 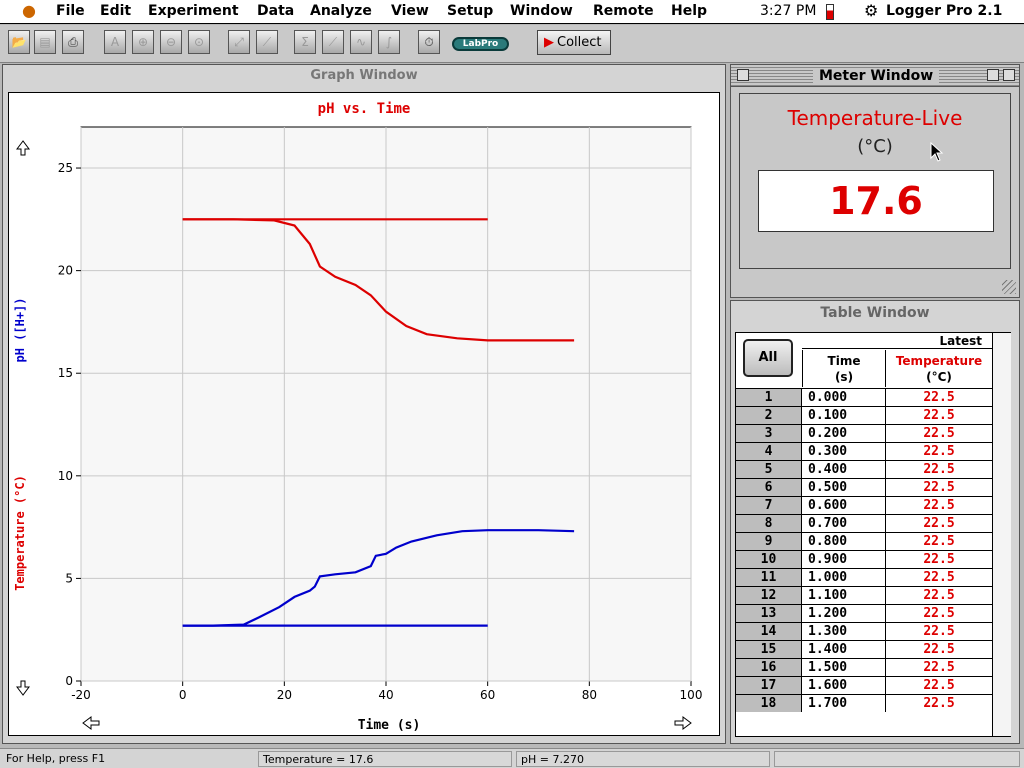 What do you see at coordinates (844, 541) in the screenshot?
I see `time-cell: 0.800` at bounding box center [844, 541].